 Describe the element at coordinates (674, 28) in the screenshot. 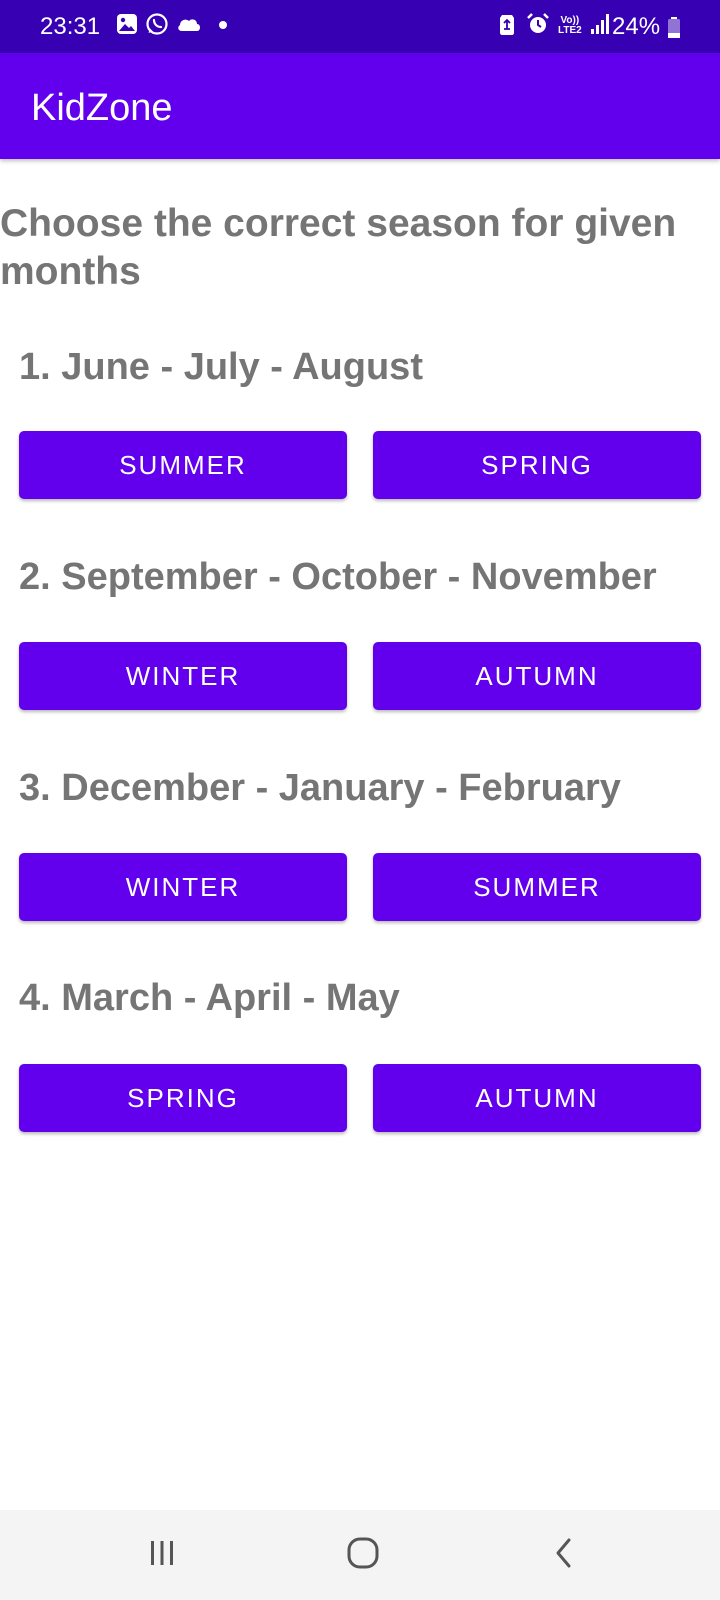

I see `battery-icon` at that location.